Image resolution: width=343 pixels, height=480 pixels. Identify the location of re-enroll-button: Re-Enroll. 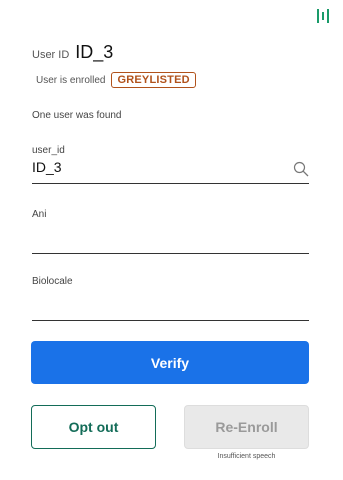
(246, 427).